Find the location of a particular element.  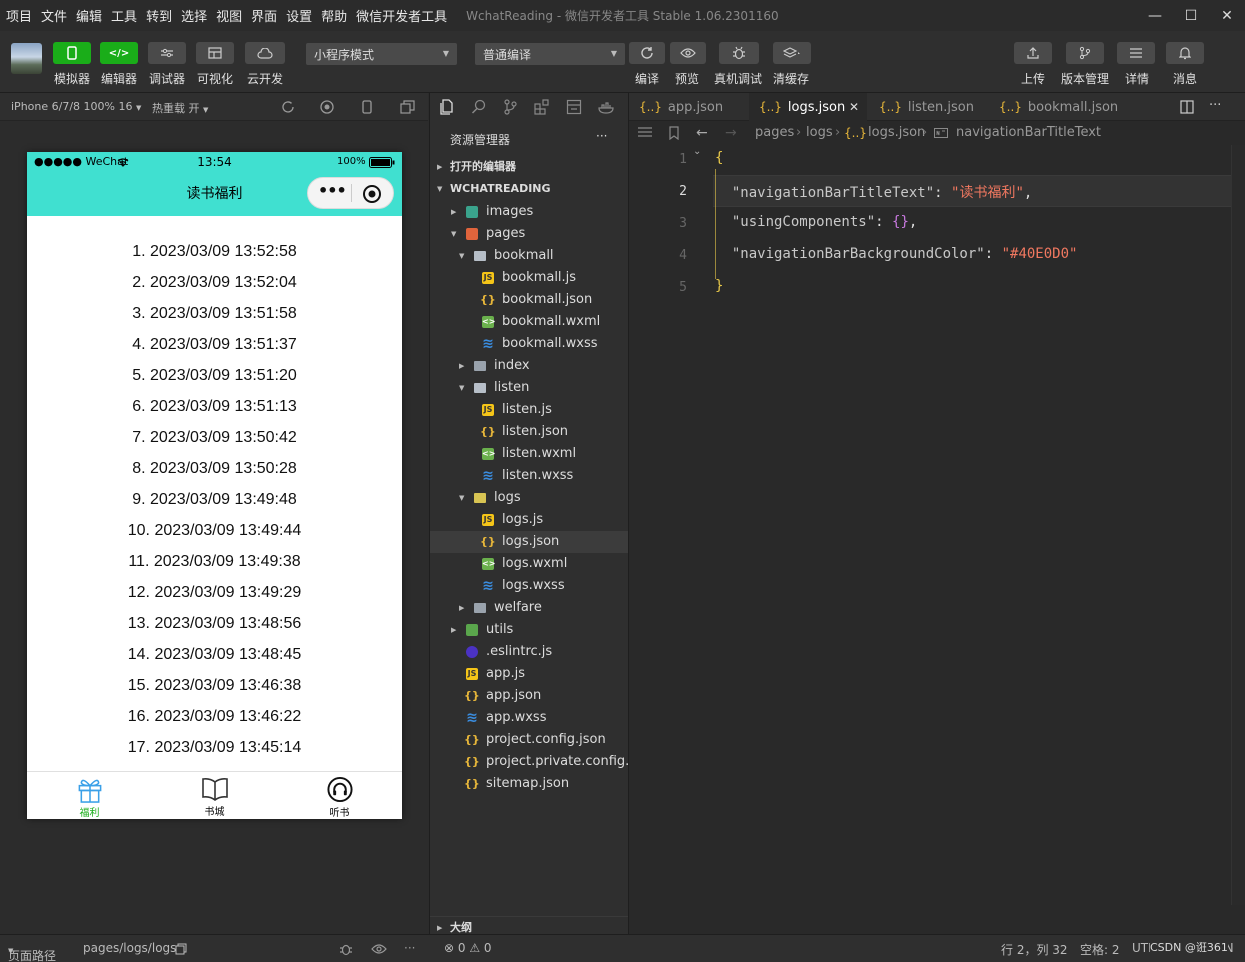

search-icon is located at coordinates (479, 107).